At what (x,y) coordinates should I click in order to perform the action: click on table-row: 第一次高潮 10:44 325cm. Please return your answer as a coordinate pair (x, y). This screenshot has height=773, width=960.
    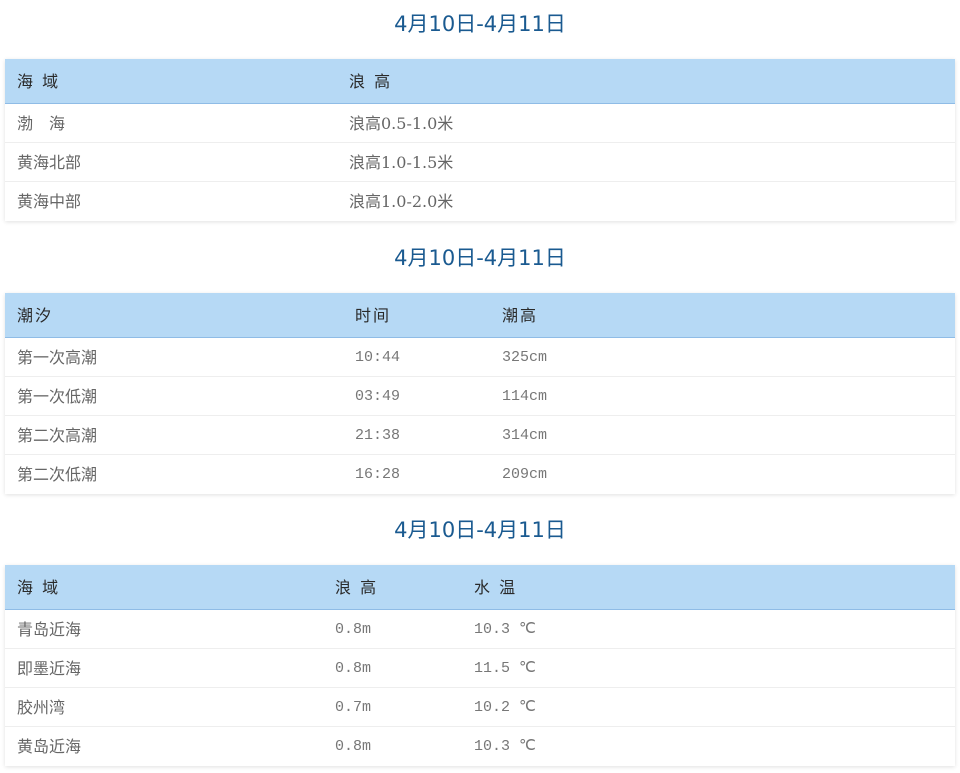
    Looking at the image, I should click on (480, 357).